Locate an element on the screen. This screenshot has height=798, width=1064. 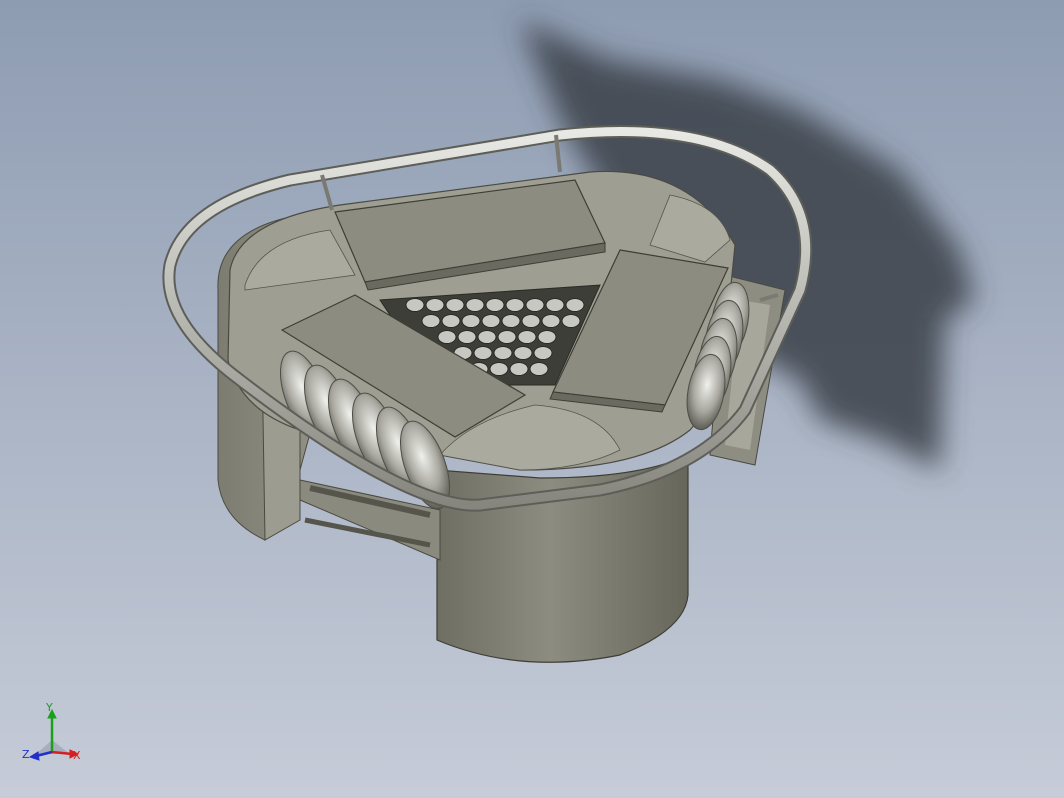
view-orientation-triad: Y X Z is located at coordinates (53, 737).